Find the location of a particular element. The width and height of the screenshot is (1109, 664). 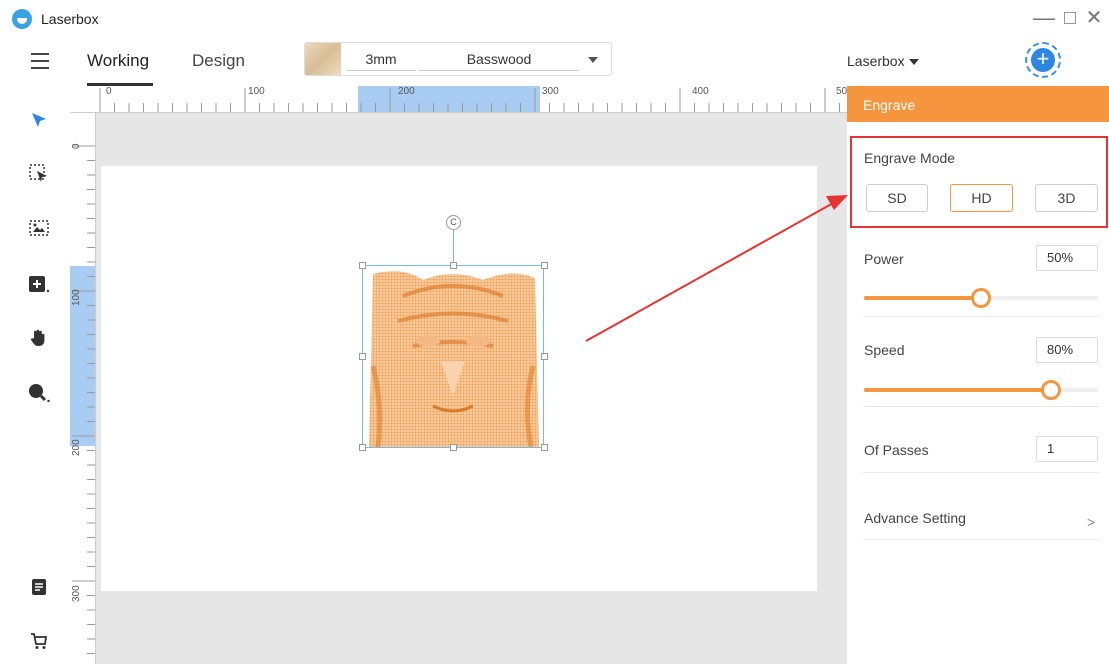

add-shape-icon is located at coordinates (39, 284).